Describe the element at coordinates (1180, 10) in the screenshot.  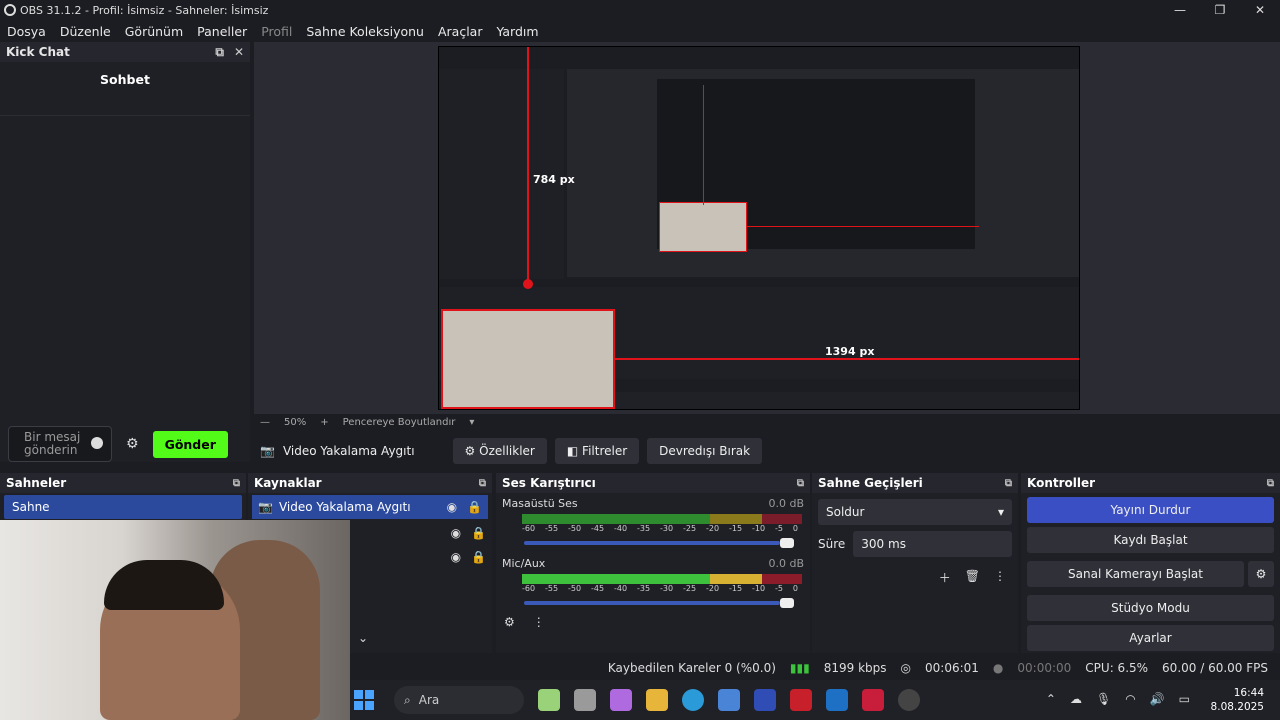
I see `minimize-icon: —` at that location.